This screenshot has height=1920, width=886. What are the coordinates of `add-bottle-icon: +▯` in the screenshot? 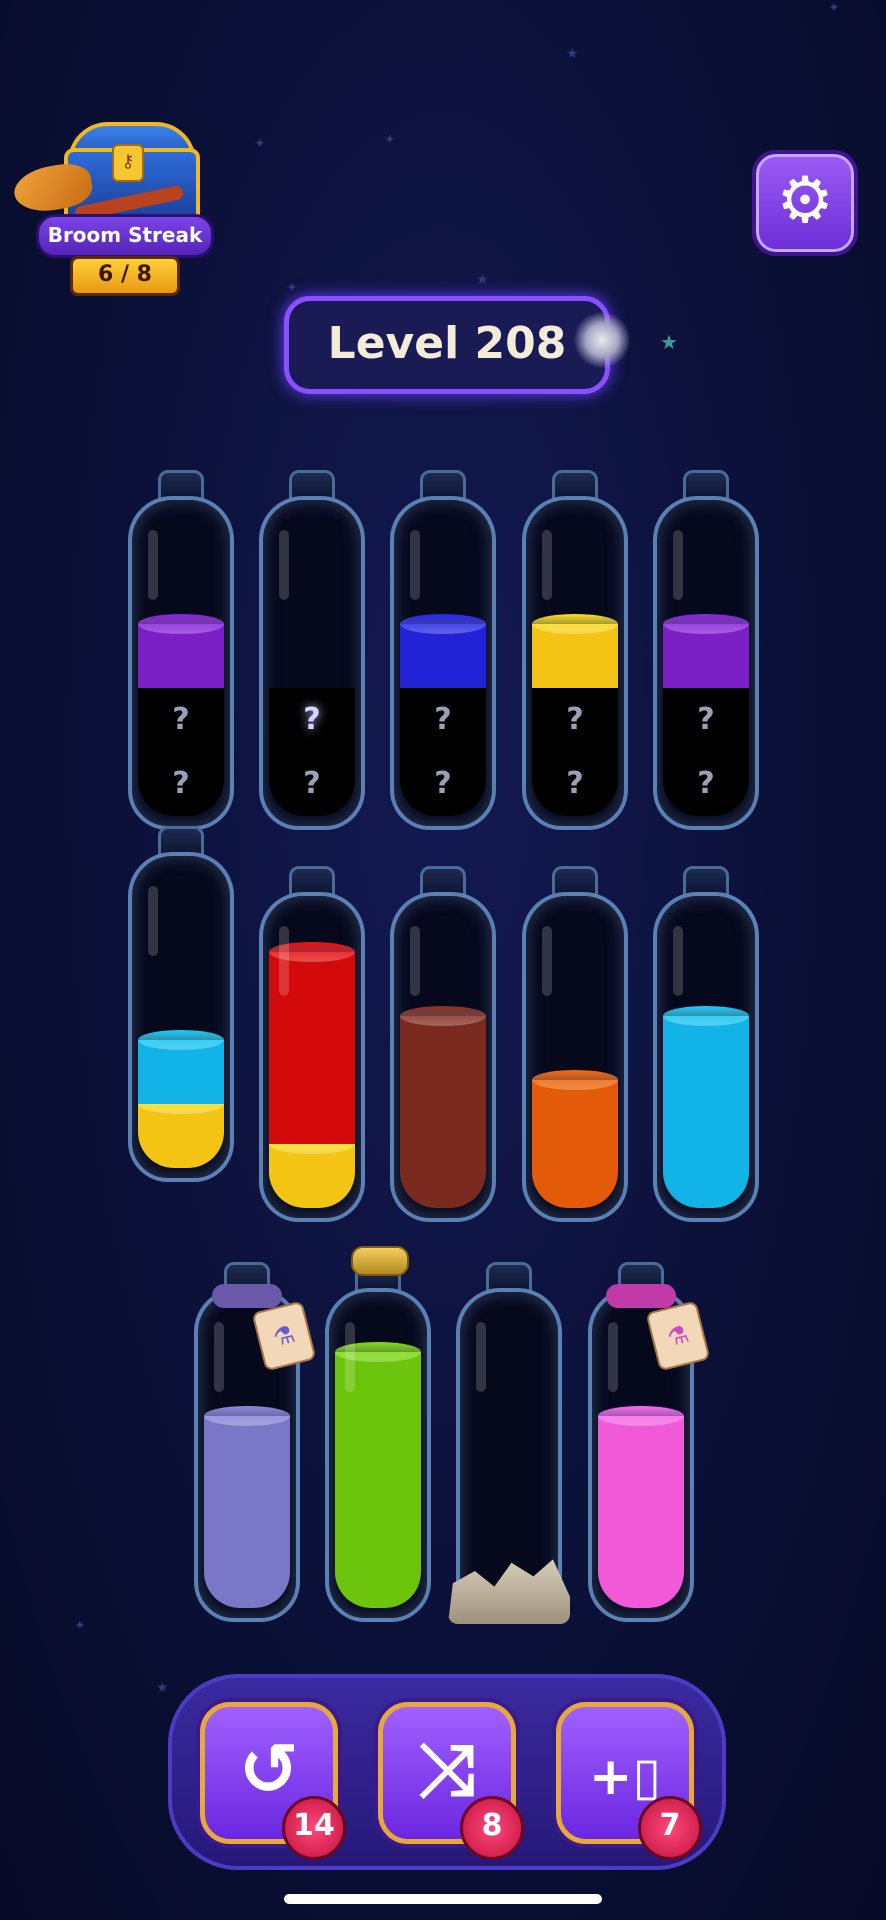 It's located at (625, 1777).